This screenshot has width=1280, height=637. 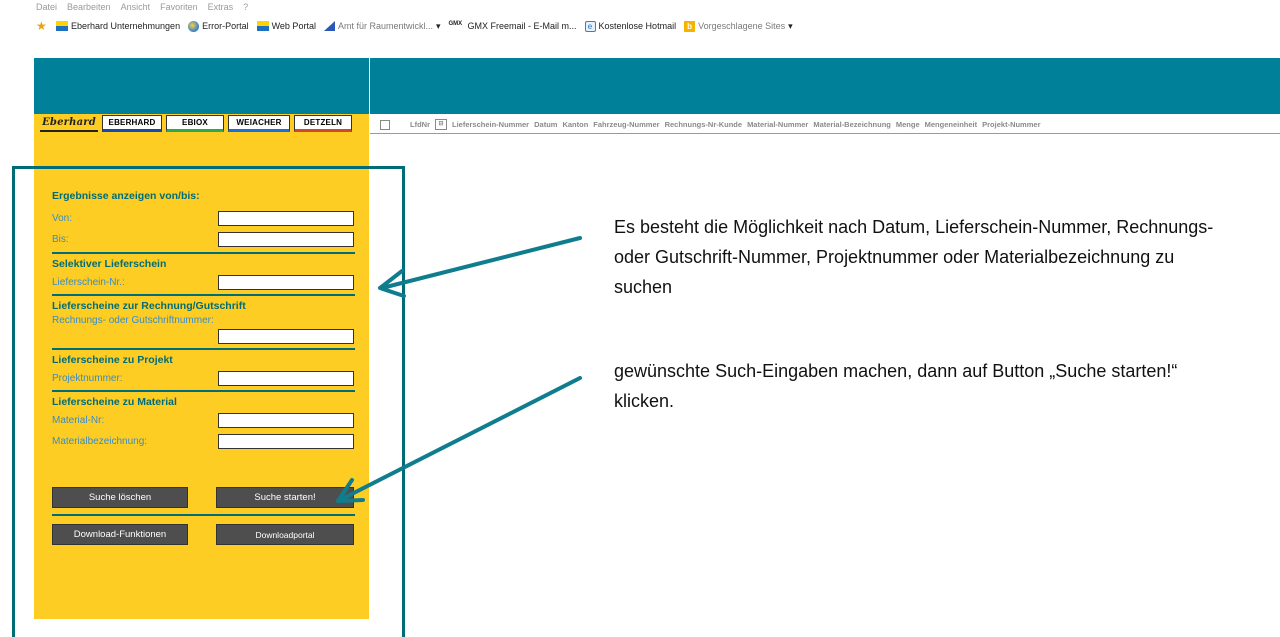 I want to click on material-nr-label: Material-Nr:, so click(x=78, y=420).